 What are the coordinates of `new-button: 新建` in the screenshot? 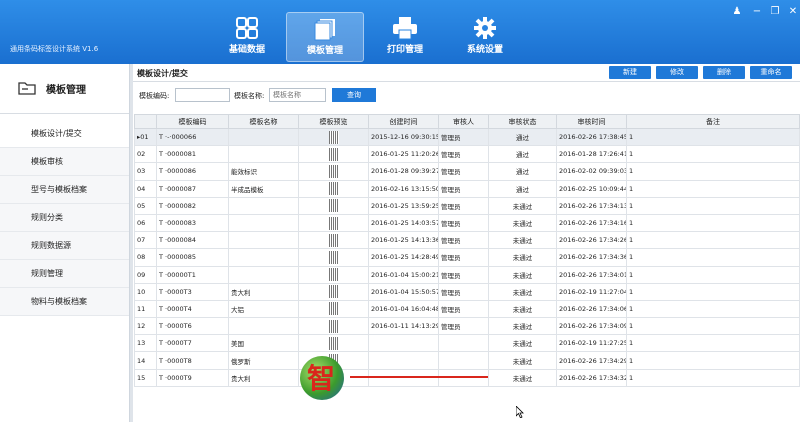 It's located at (630, 72).